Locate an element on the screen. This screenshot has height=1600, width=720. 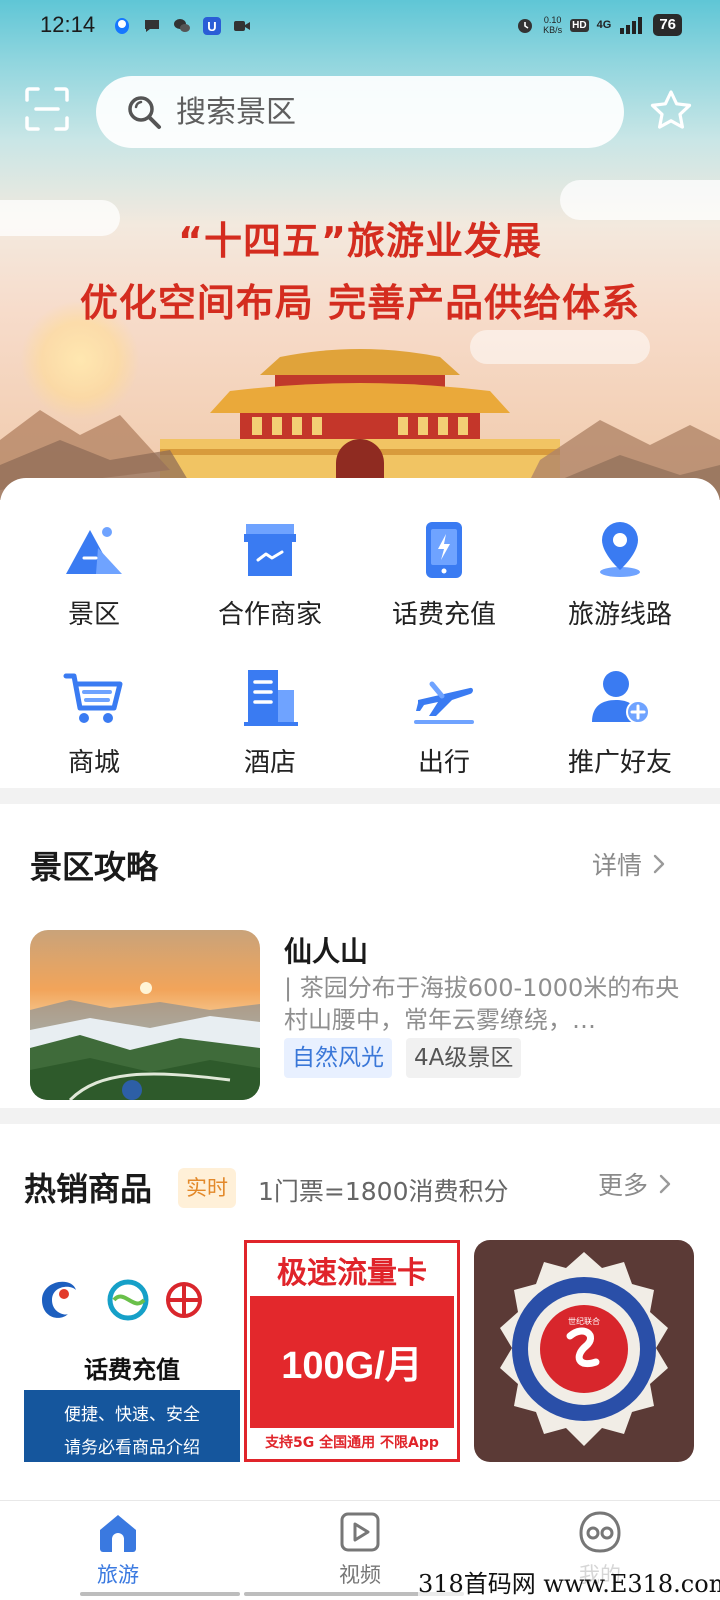
video-icon is located at coordinates (360, 1532).